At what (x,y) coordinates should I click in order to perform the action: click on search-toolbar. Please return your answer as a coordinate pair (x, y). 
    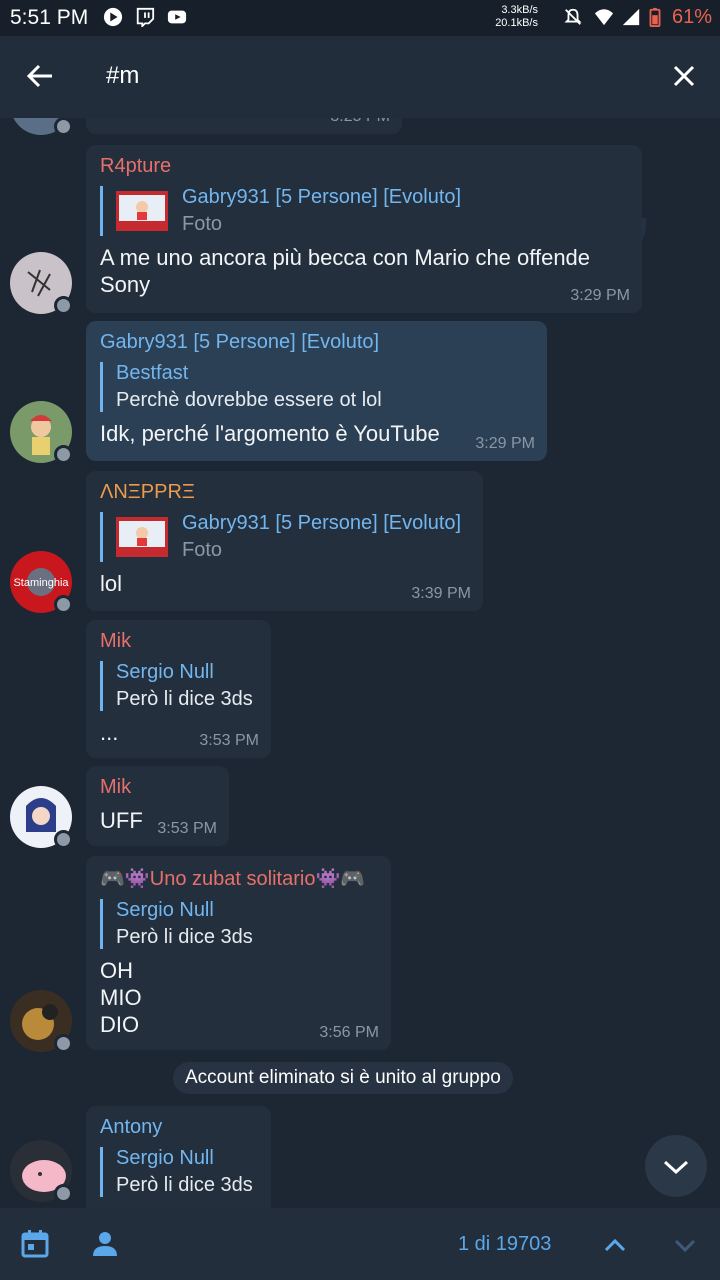
    Looking at the image, I should click on (360, 77).